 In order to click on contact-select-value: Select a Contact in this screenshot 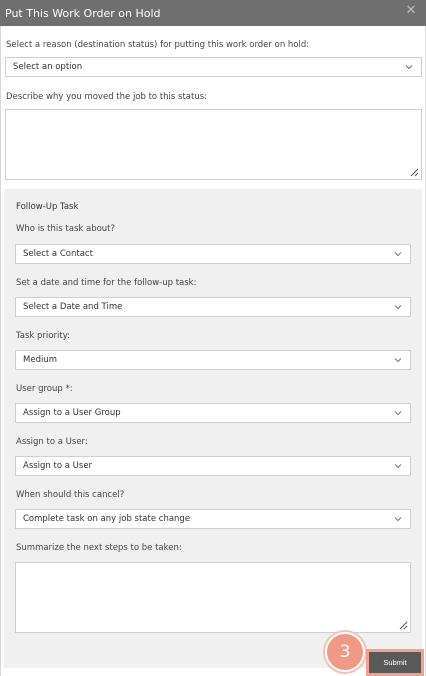, I will do `click(58, 254)`.